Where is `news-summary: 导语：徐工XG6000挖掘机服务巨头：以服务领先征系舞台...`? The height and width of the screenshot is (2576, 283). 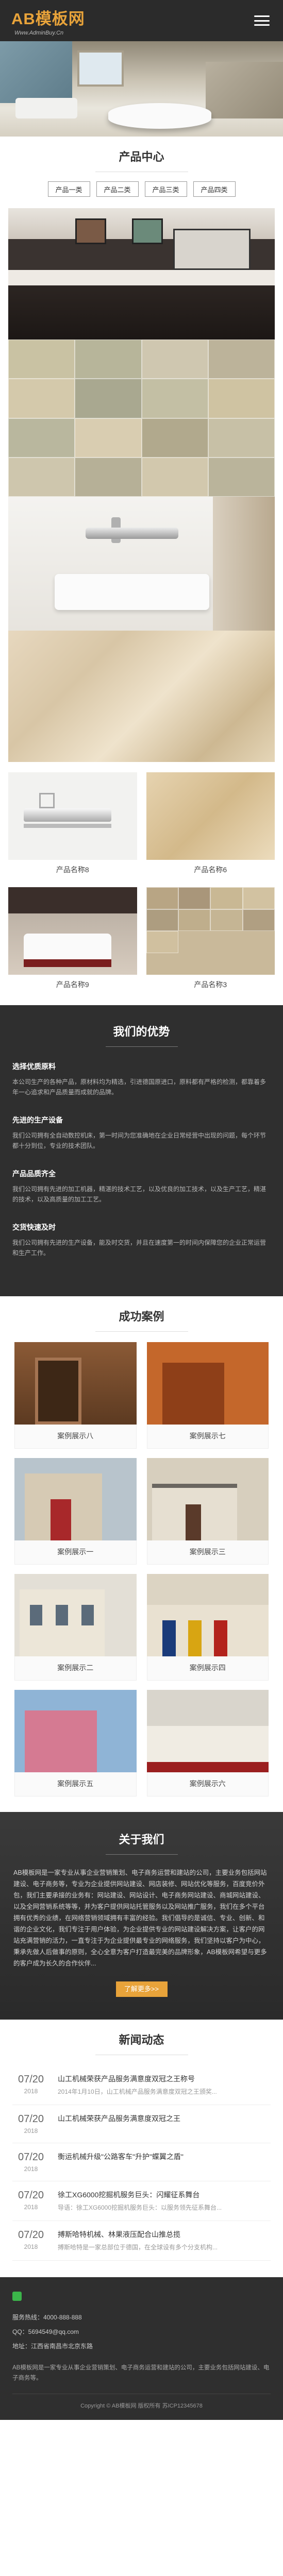 news-summary: 导语：徐工XG6000挖掘机服务巨头：以服务领先征系舞台... is located at coordinates (140, 2207).